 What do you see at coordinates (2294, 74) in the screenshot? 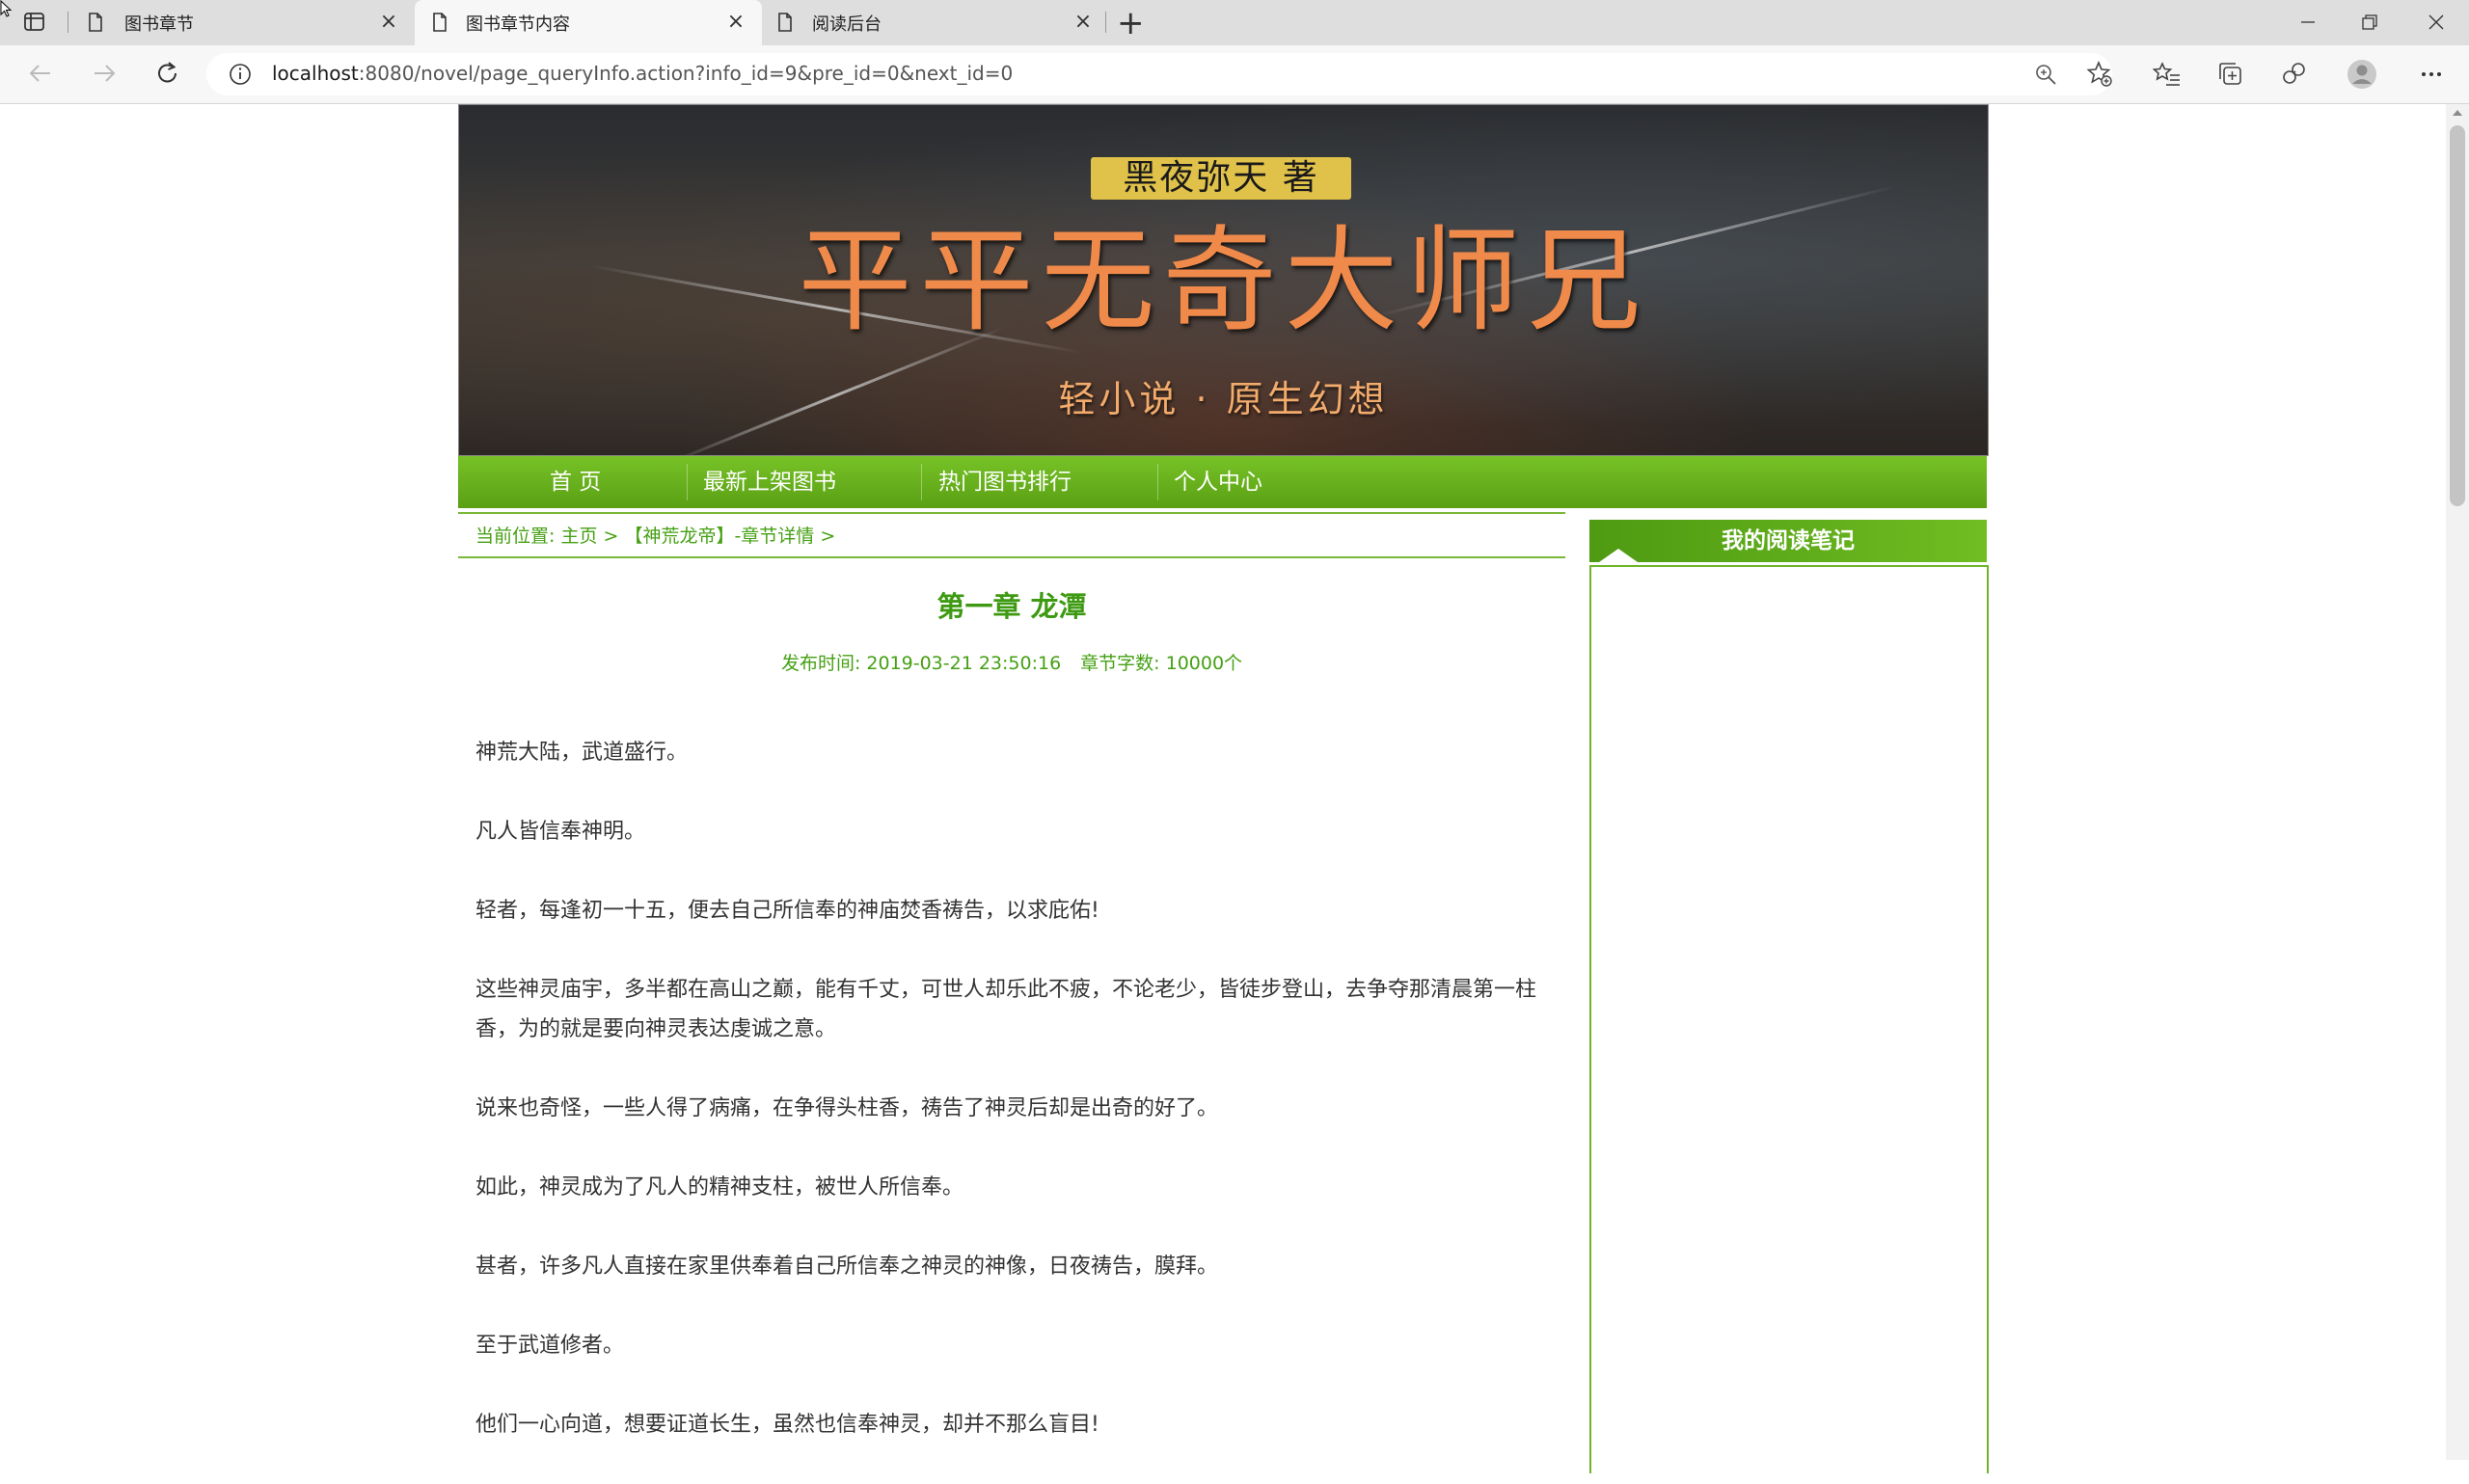
I see `extensions-icon` at bounding box center [2294, 74].